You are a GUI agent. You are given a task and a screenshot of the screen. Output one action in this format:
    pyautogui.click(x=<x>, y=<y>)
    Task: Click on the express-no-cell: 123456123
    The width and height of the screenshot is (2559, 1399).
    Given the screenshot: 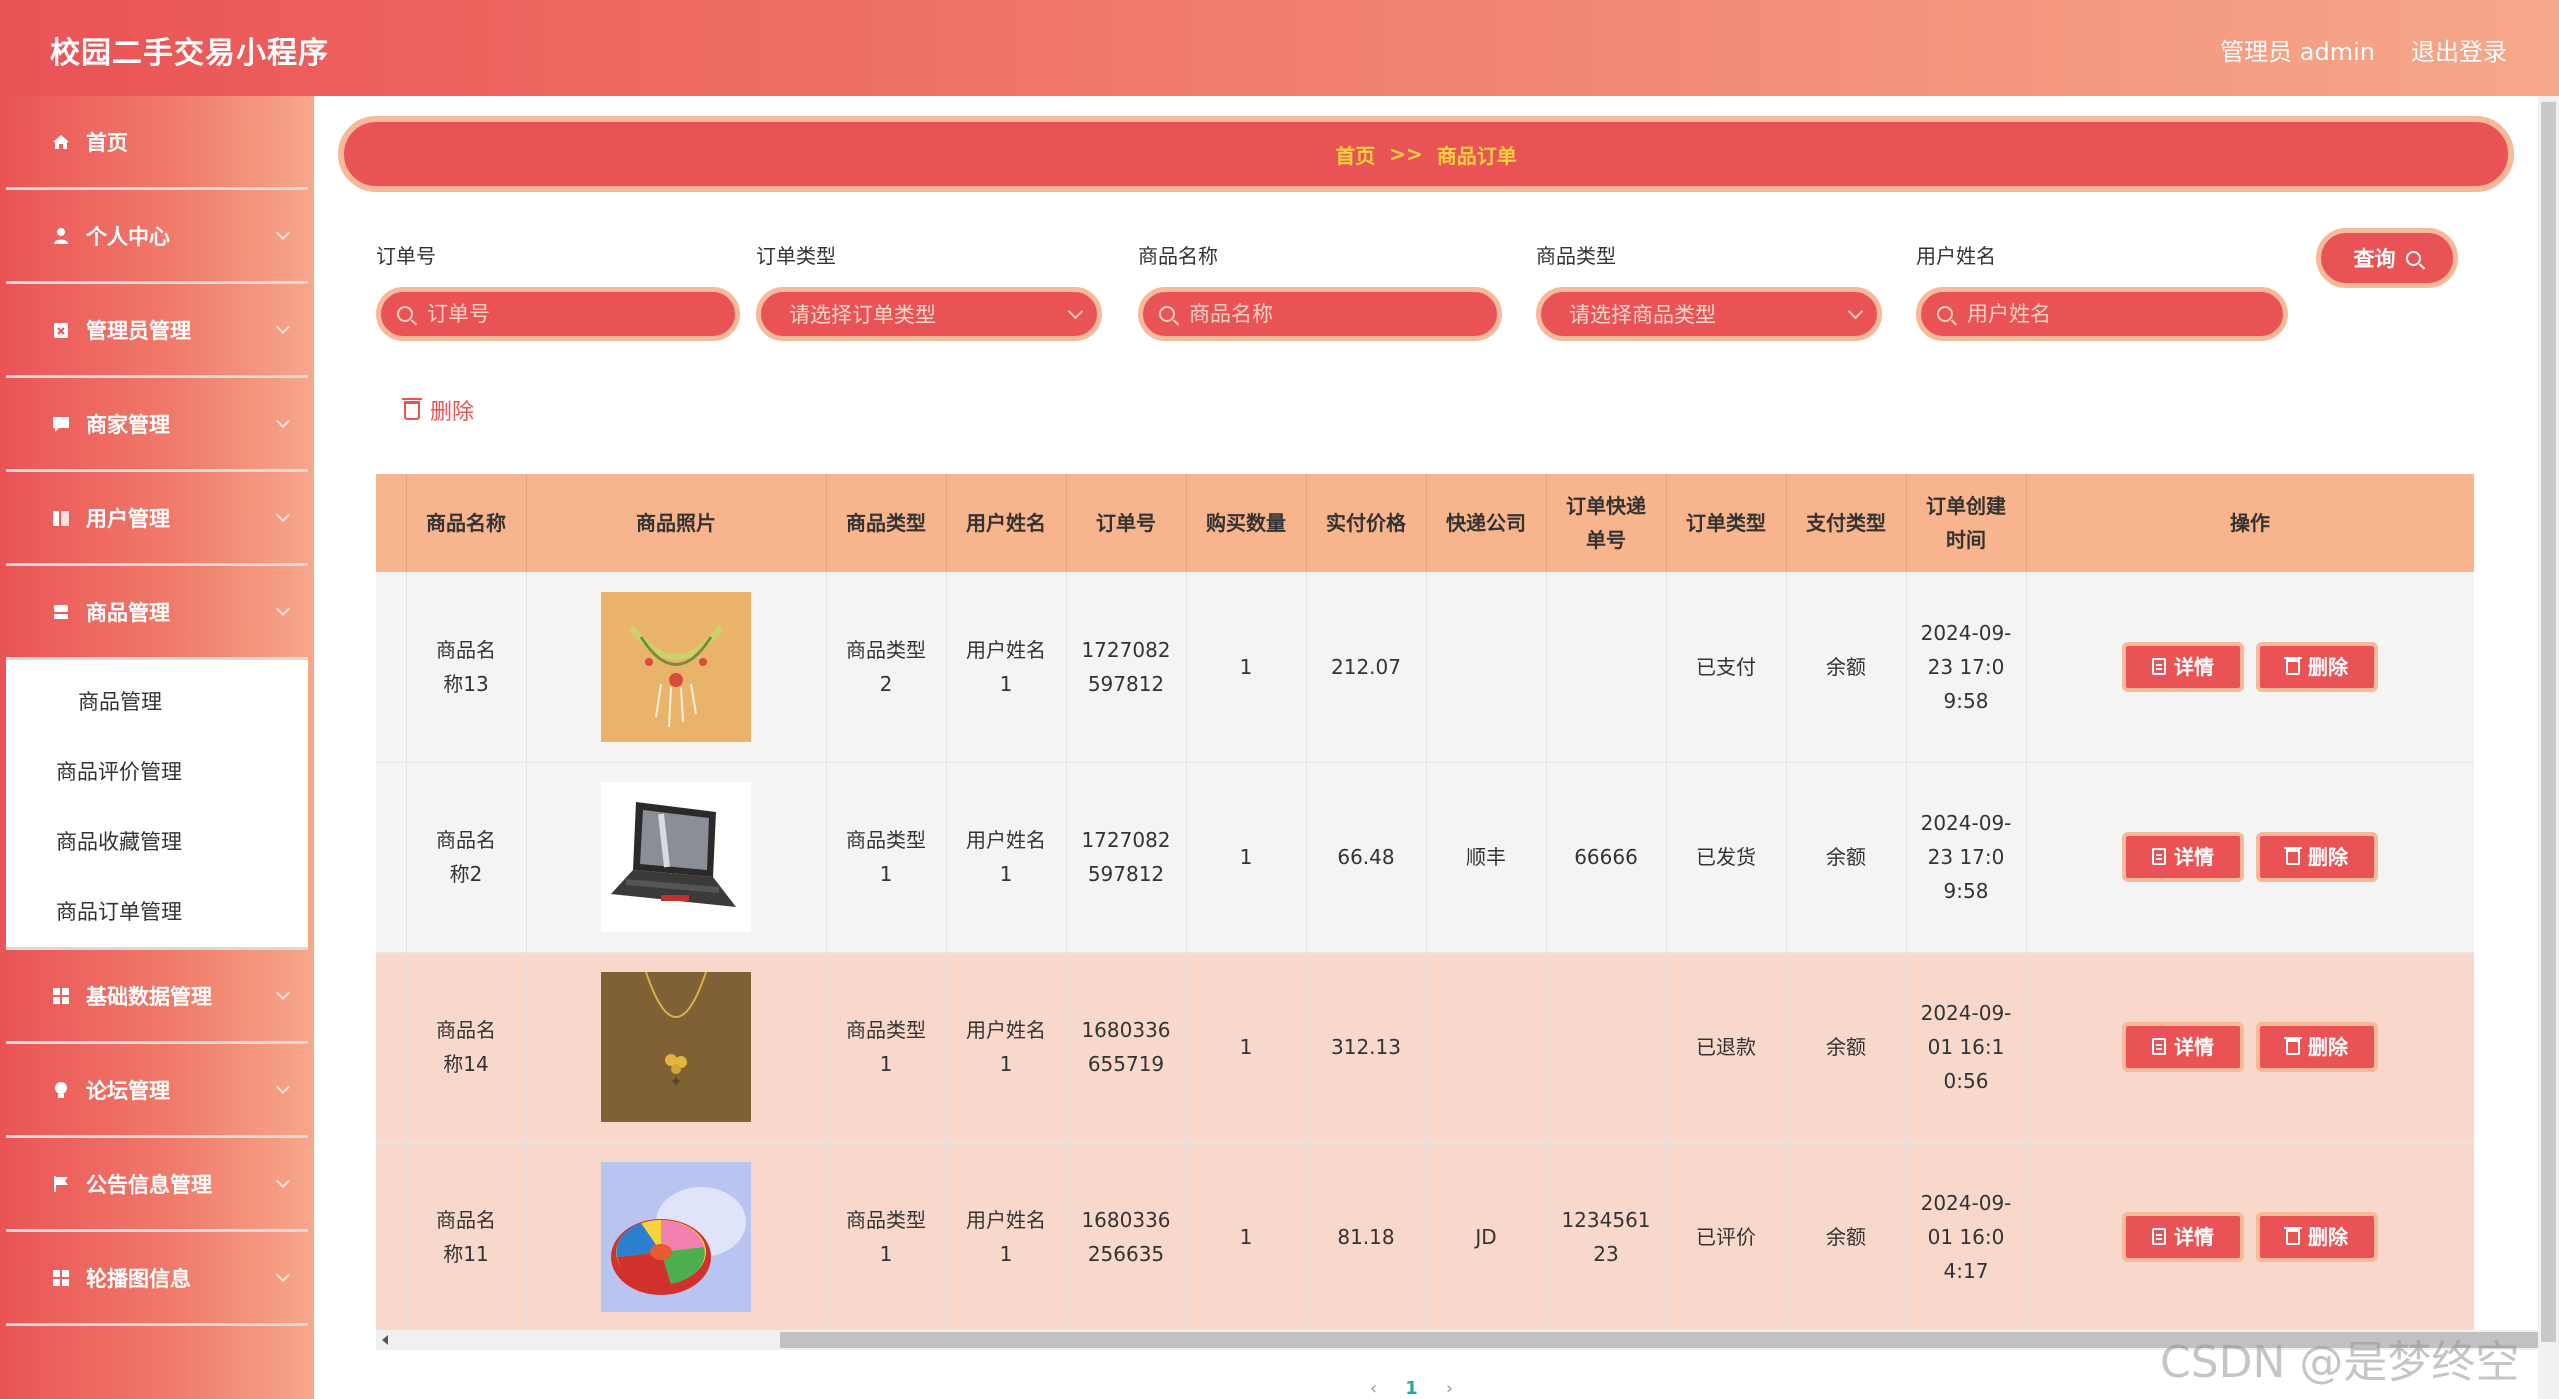 What is the action you would take?
    pyautogui.click(x=1606, y=1236)
    